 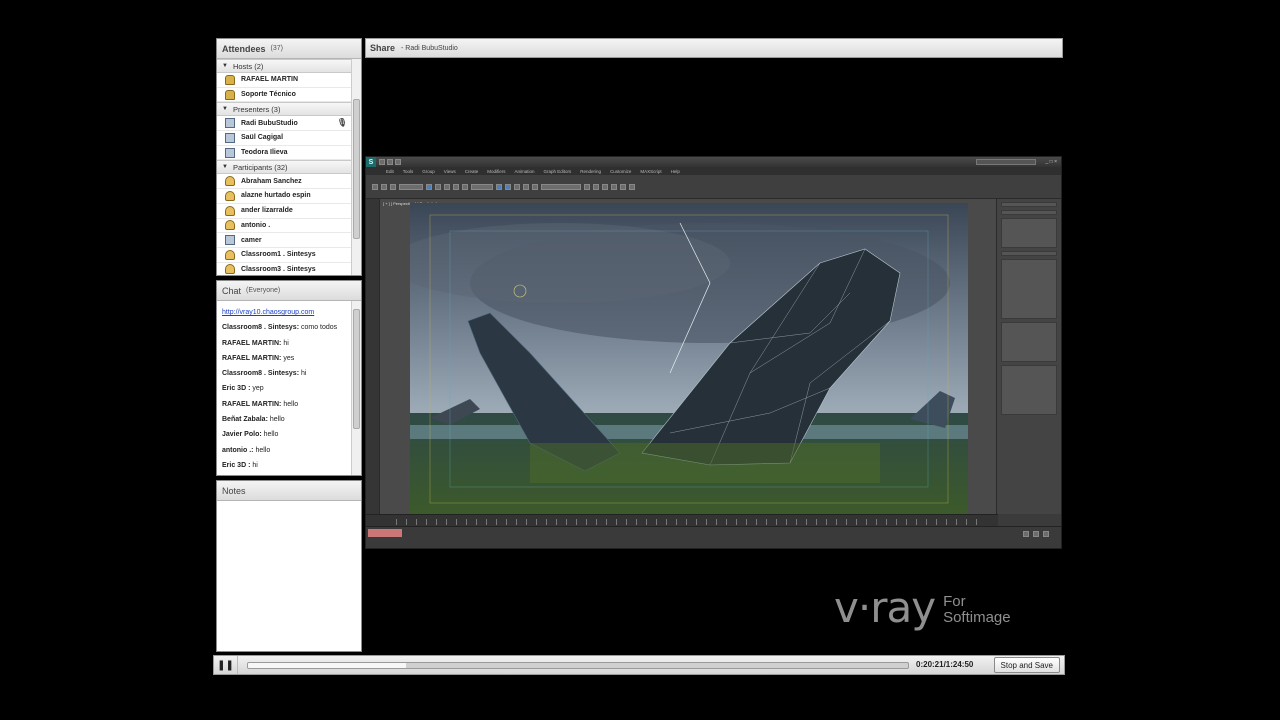 What do you see at coordinates (284, 211) in the screenshot?
I see `attendee-item: ander lizarralde` at bounding box center [284, 211].